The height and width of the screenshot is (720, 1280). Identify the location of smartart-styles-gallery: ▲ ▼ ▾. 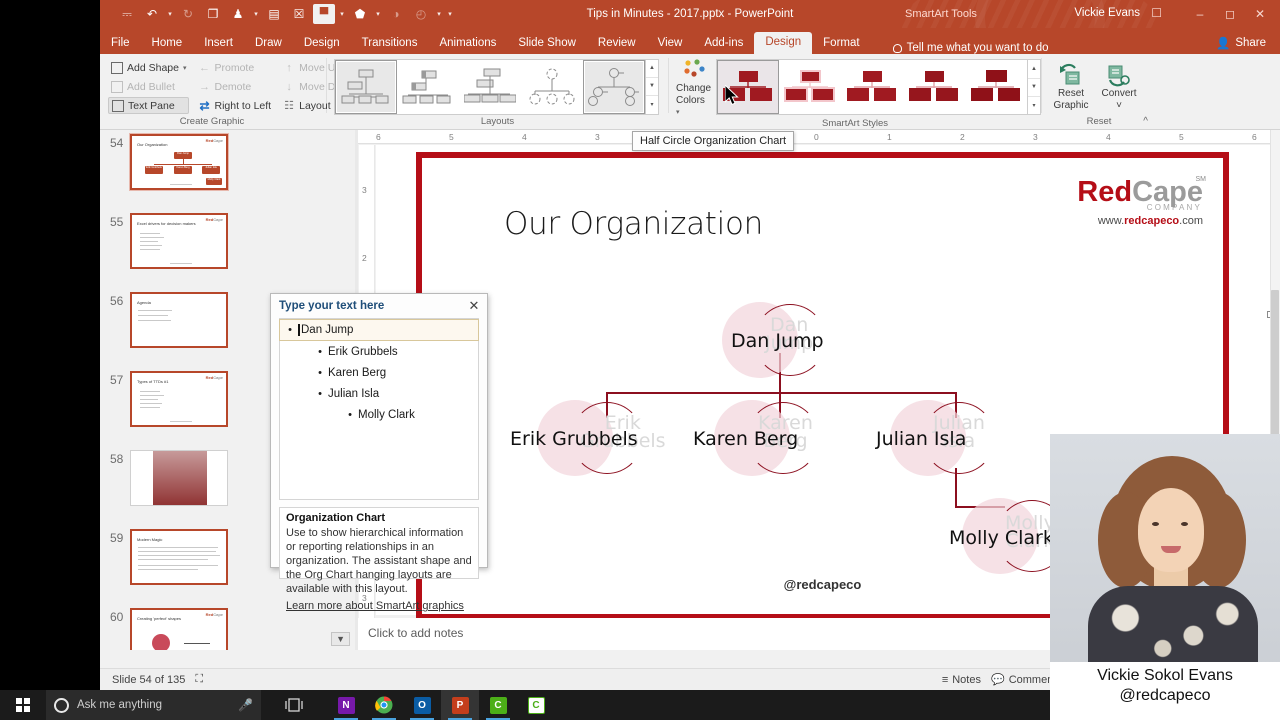
(879, 87).